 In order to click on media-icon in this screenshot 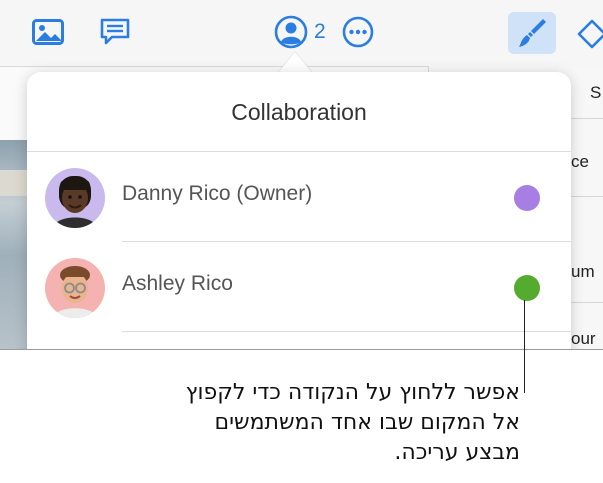, I will do `click(48, 32)`.